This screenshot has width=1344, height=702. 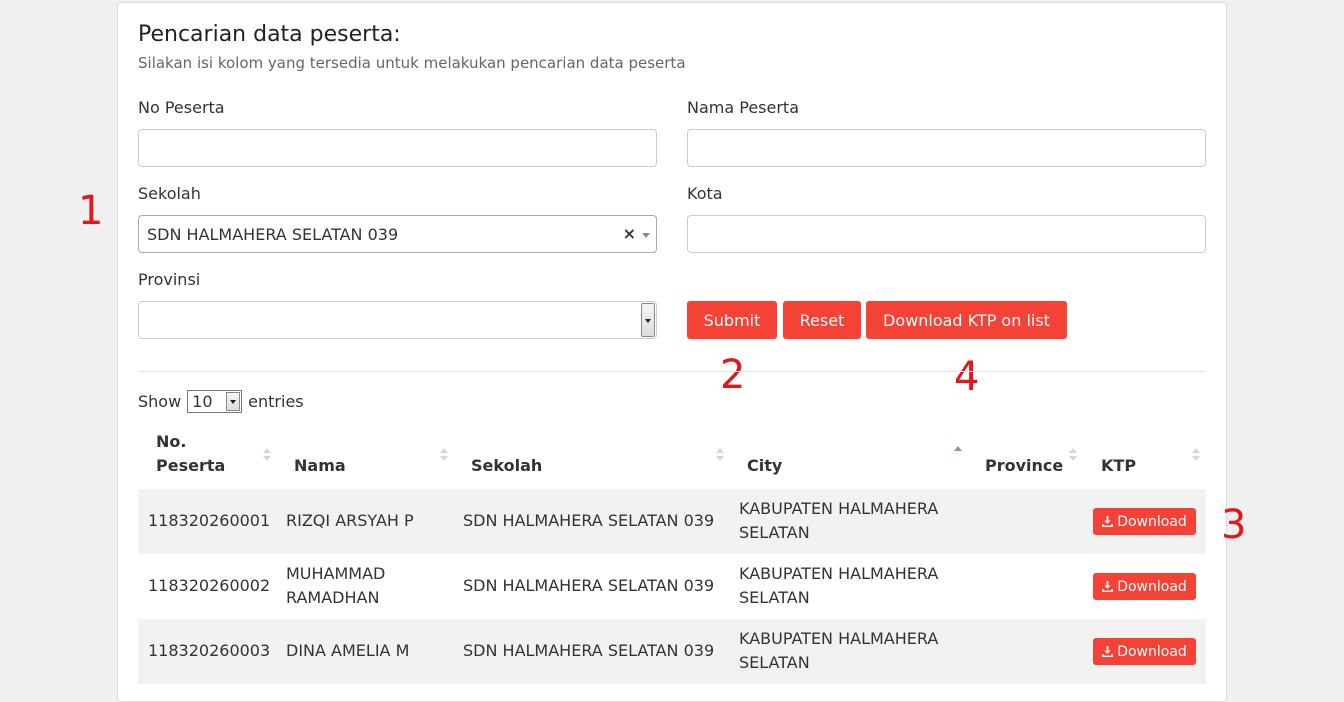 What do you see at coordinates (946, 234) in the screenshot?
I see `kota-input` at bounding box center [946, 234].